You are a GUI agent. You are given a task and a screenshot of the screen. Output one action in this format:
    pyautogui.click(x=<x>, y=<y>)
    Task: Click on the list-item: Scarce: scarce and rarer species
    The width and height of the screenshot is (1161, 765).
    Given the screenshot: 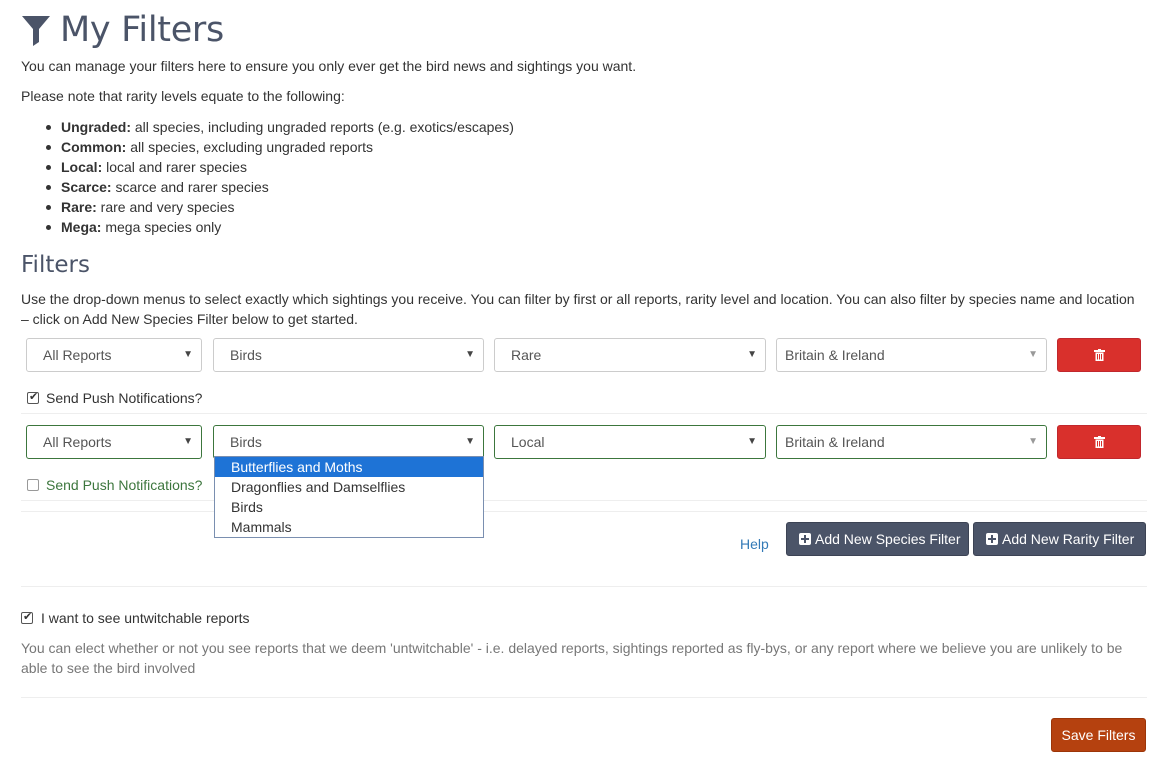 What is the action you would take?
    pyautogui.click(x=280, y=187)
    